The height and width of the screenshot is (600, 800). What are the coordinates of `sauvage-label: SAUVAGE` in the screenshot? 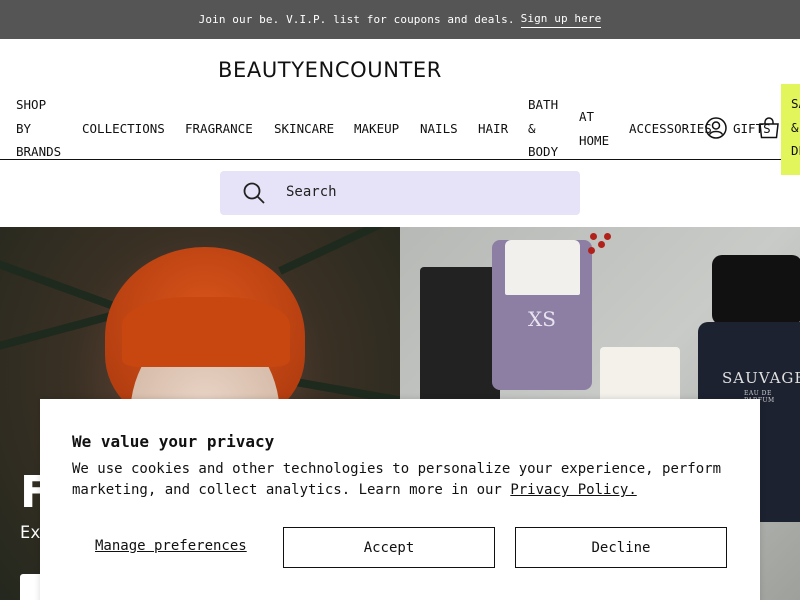 It's located at (761, 378).